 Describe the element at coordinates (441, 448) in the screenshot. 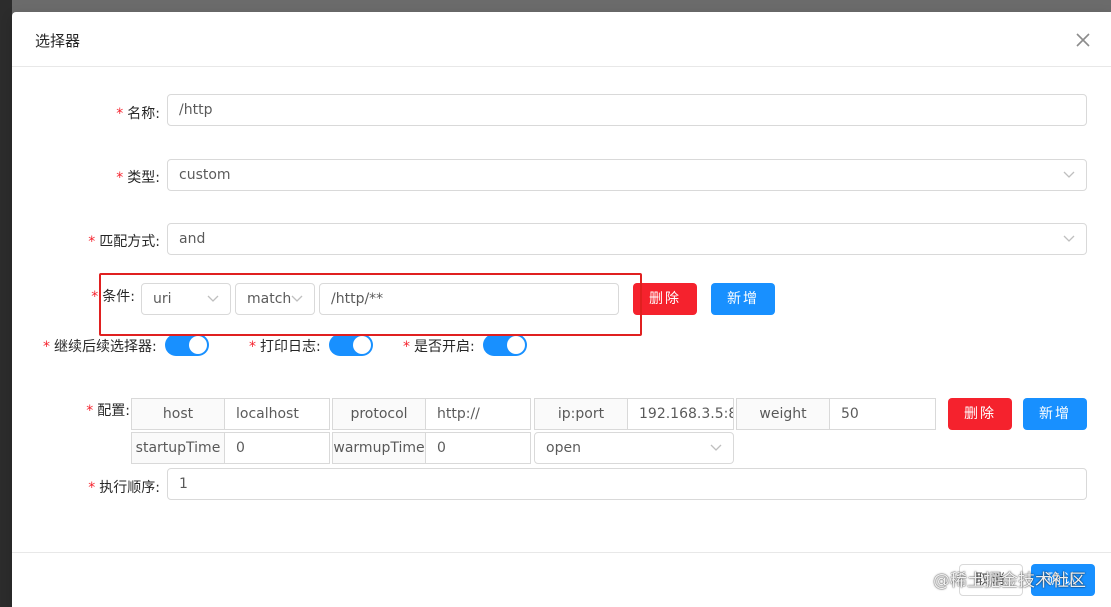

I see `warmup-time-value: 0` at that location.